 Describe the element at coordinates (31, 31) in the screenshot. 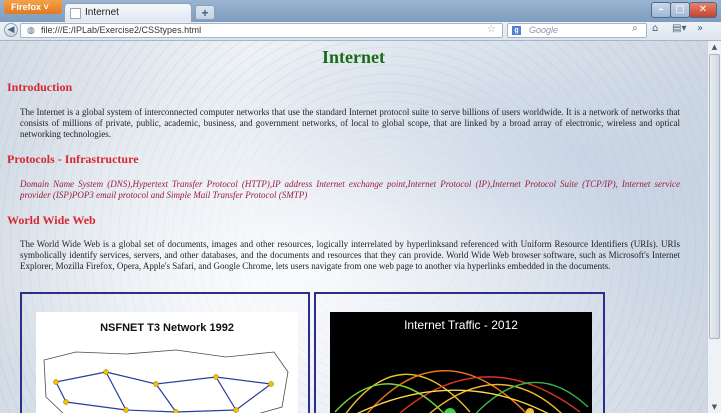

I see `globe-icon: ◍` at that location.